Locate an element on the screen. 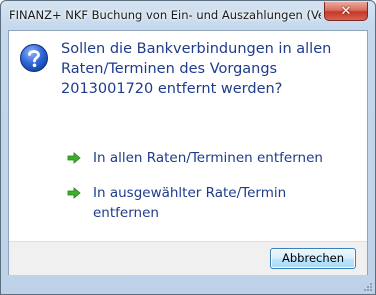 The width and height of the screenshot is (376, 295). option-remove-all: In allen Raten/Terminen entfernen is located at coordinates (212, 158).